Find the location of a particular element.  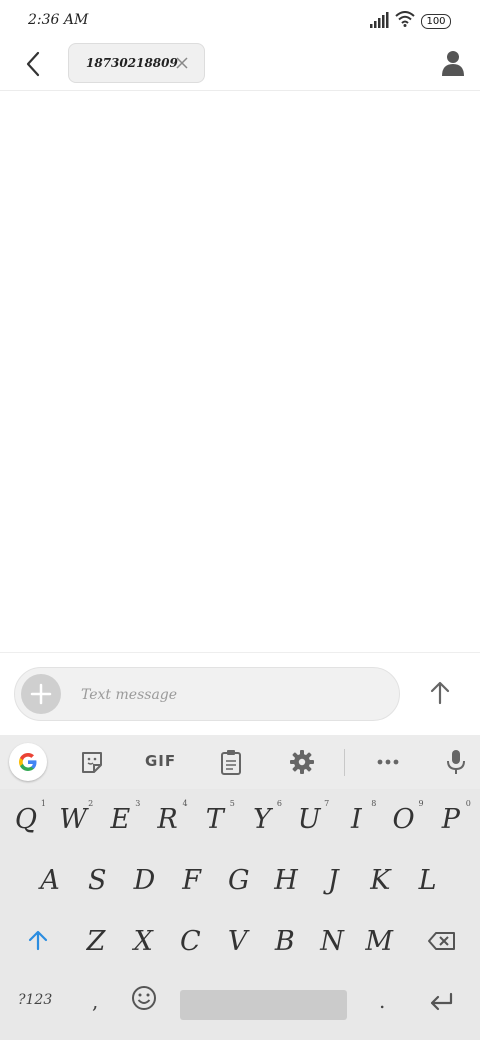

key-b: B is located at coordinates (285, 942).